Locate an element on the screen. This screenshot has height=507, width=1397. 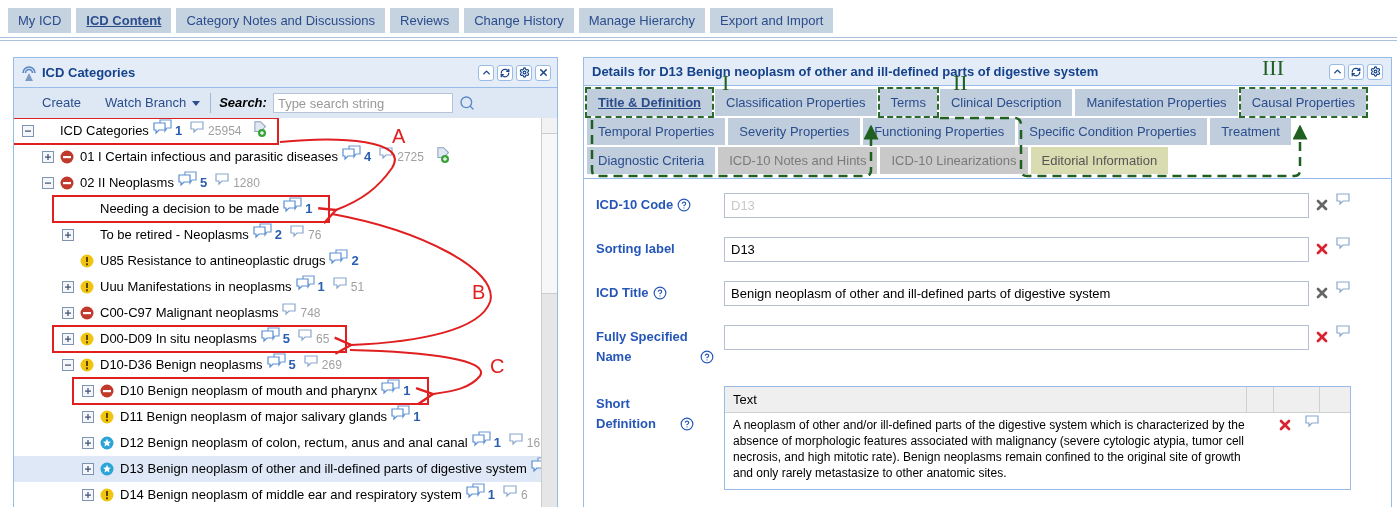
property-tab: Causal Properties is located at coordinates (1303, 102).